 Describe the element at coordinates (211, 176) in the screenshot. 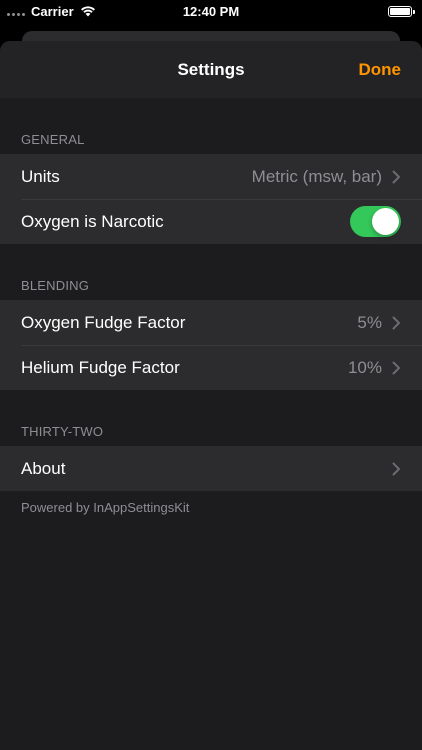

I see `units-row: Units Metric (msw, bar)` at that location.